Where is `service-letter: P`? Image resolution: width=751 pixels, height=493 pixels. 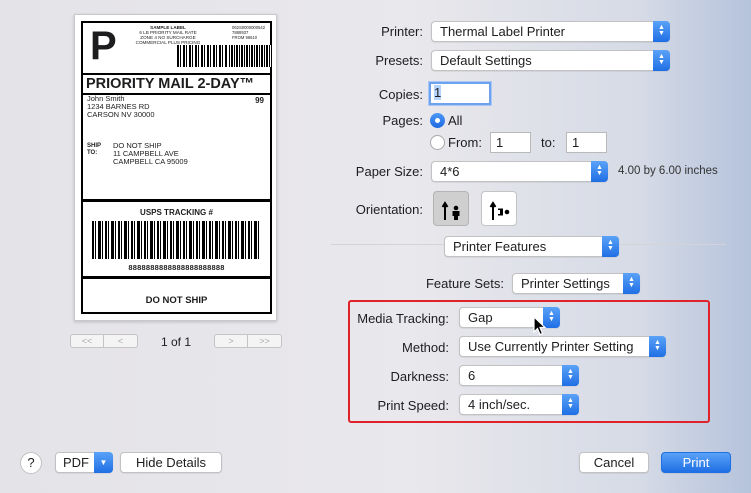 service-letter: P is located at coordinates (103, 46).